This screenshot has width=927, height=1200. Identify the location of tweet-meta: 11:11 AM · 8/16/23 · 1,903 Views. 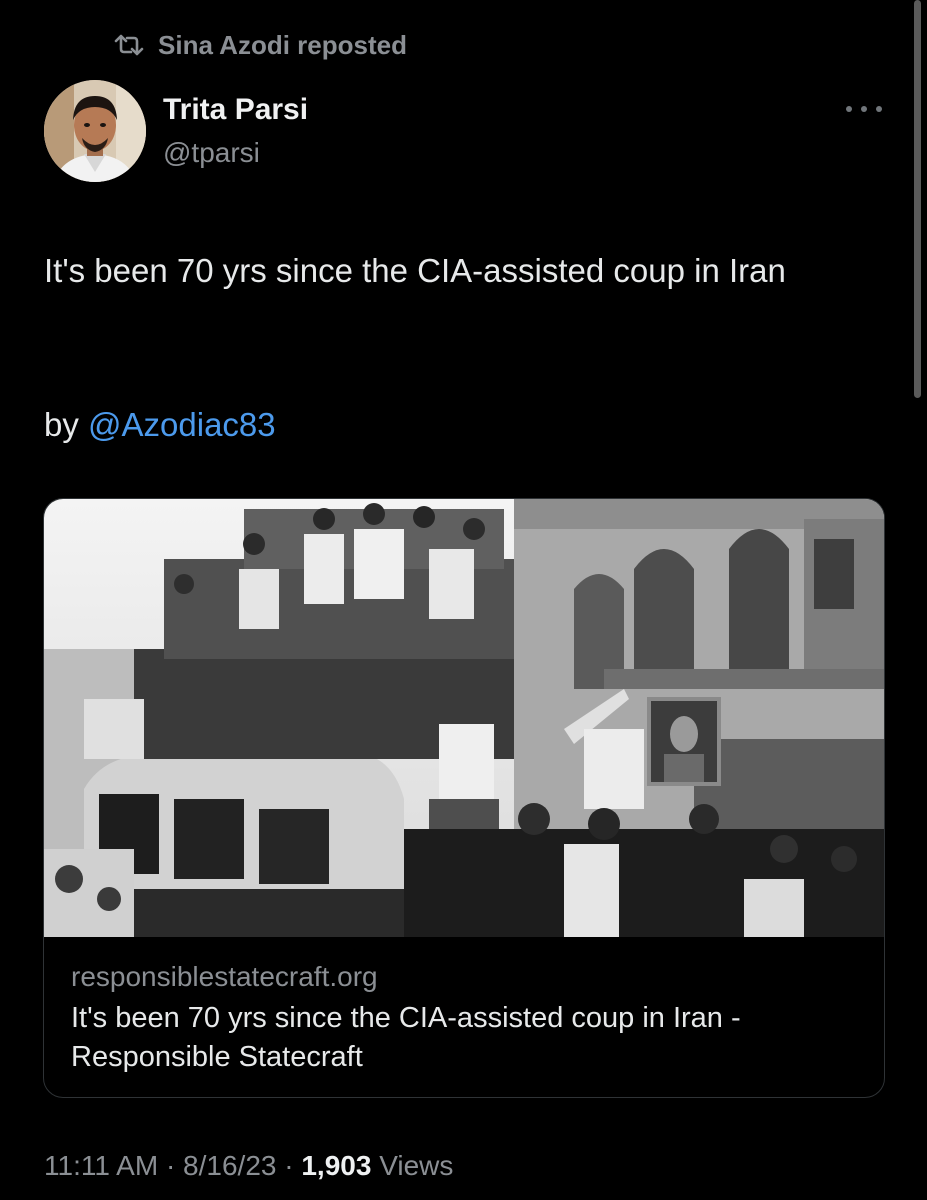
(248, 1166).